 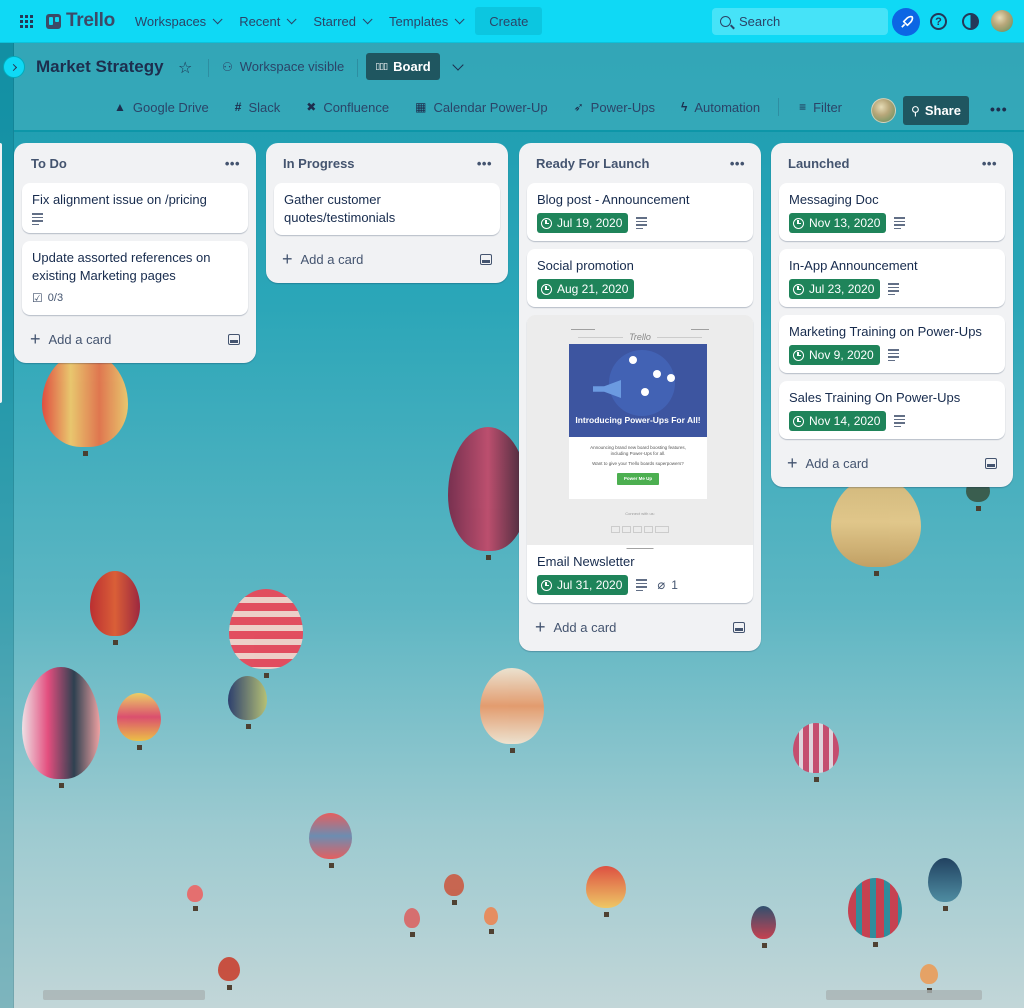 What do you see at coordinates (684, 107) in the screenshot?
I see `lightning-icon: ϟ` at bounding box center [684, 107].